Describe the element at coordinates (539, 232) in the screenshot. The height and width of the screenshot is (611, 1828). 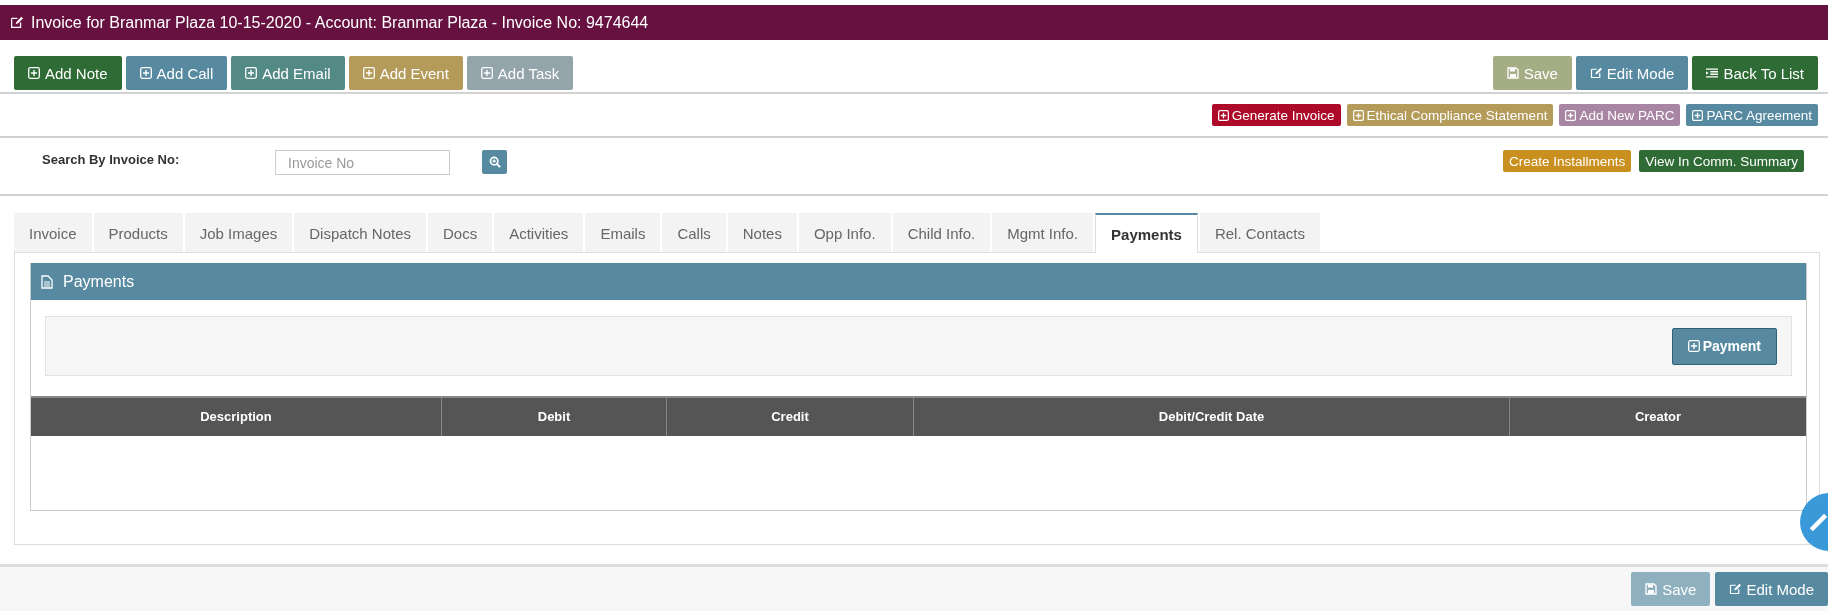
I see `tab: Activities` at that location.